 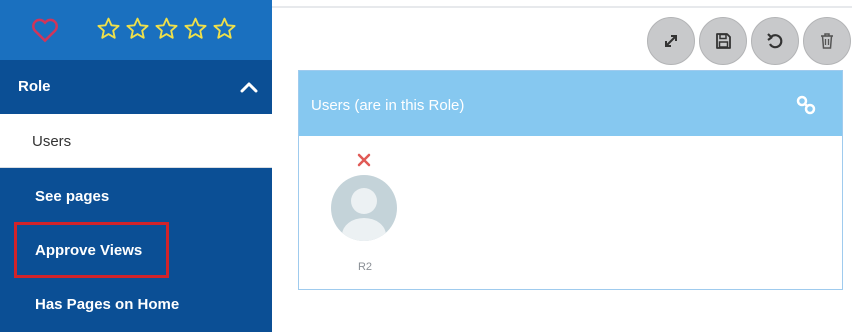 I want to click on undo-button, so click(x=775, y=41).